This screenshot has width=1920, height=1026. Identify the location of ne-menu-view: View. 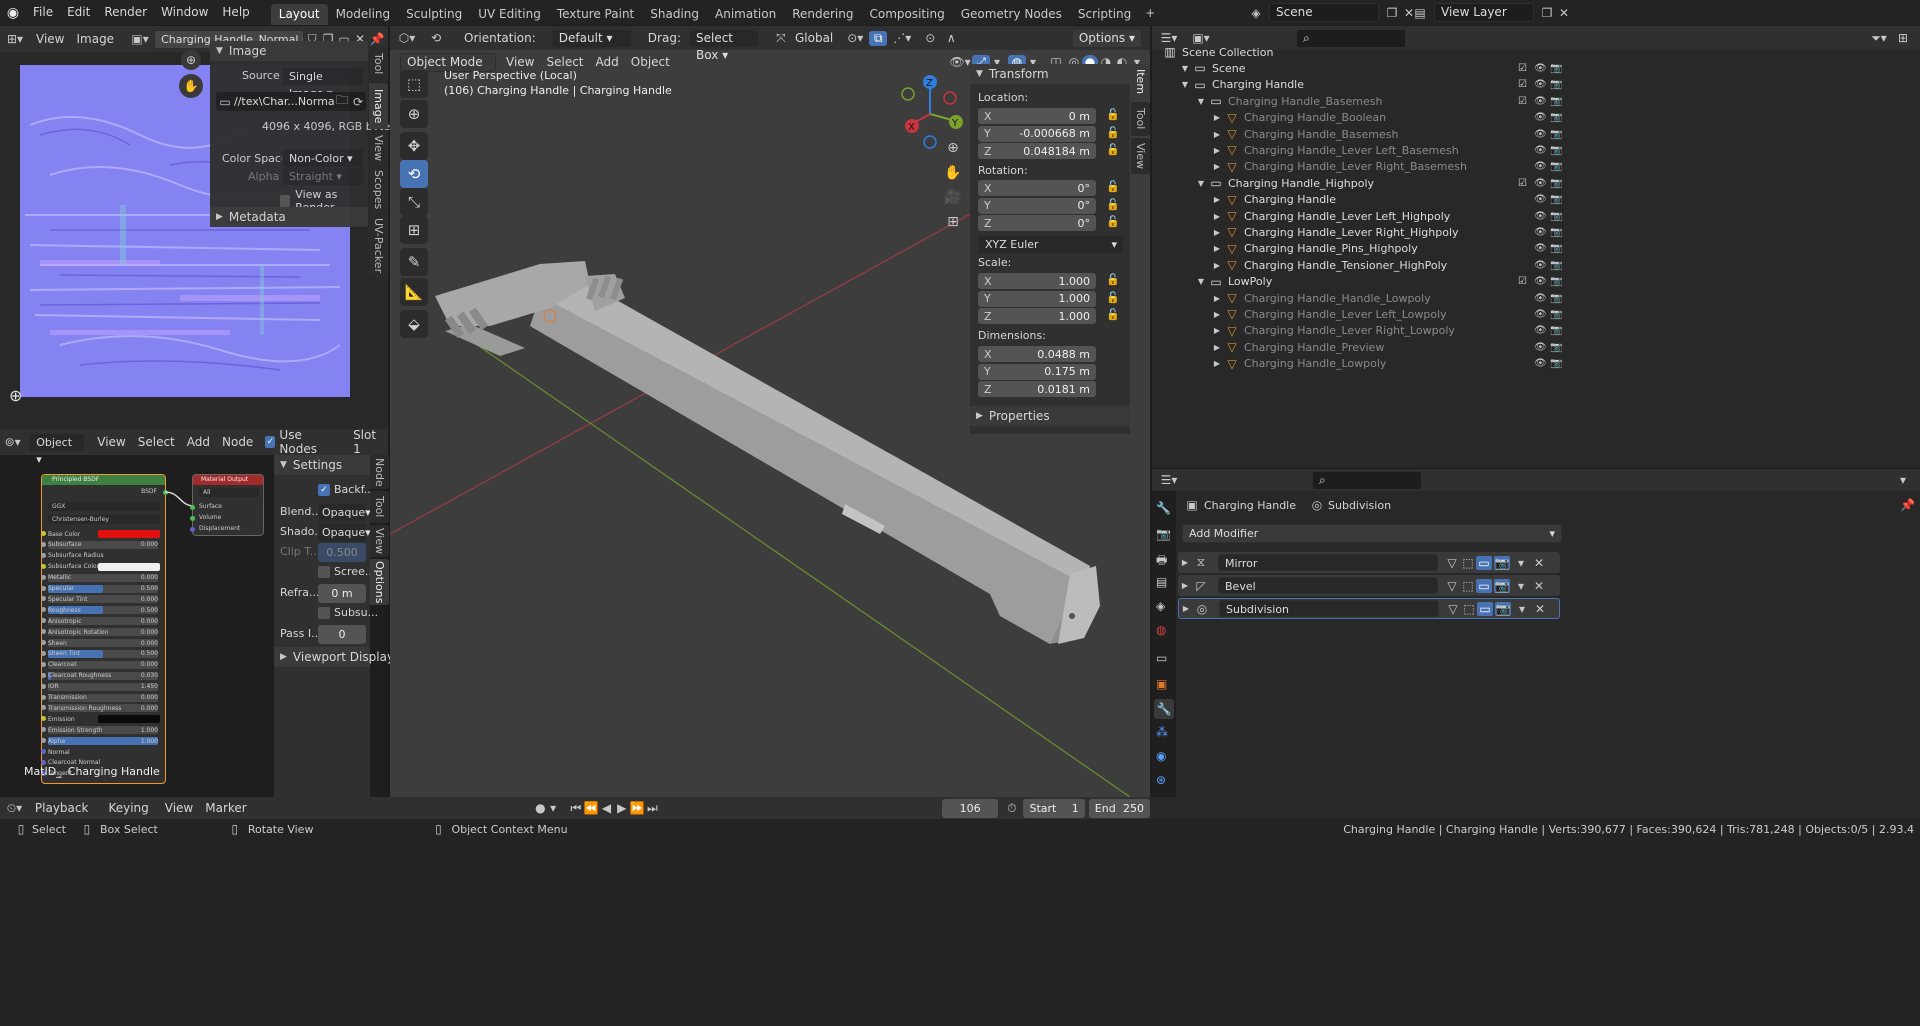
(111, 442).